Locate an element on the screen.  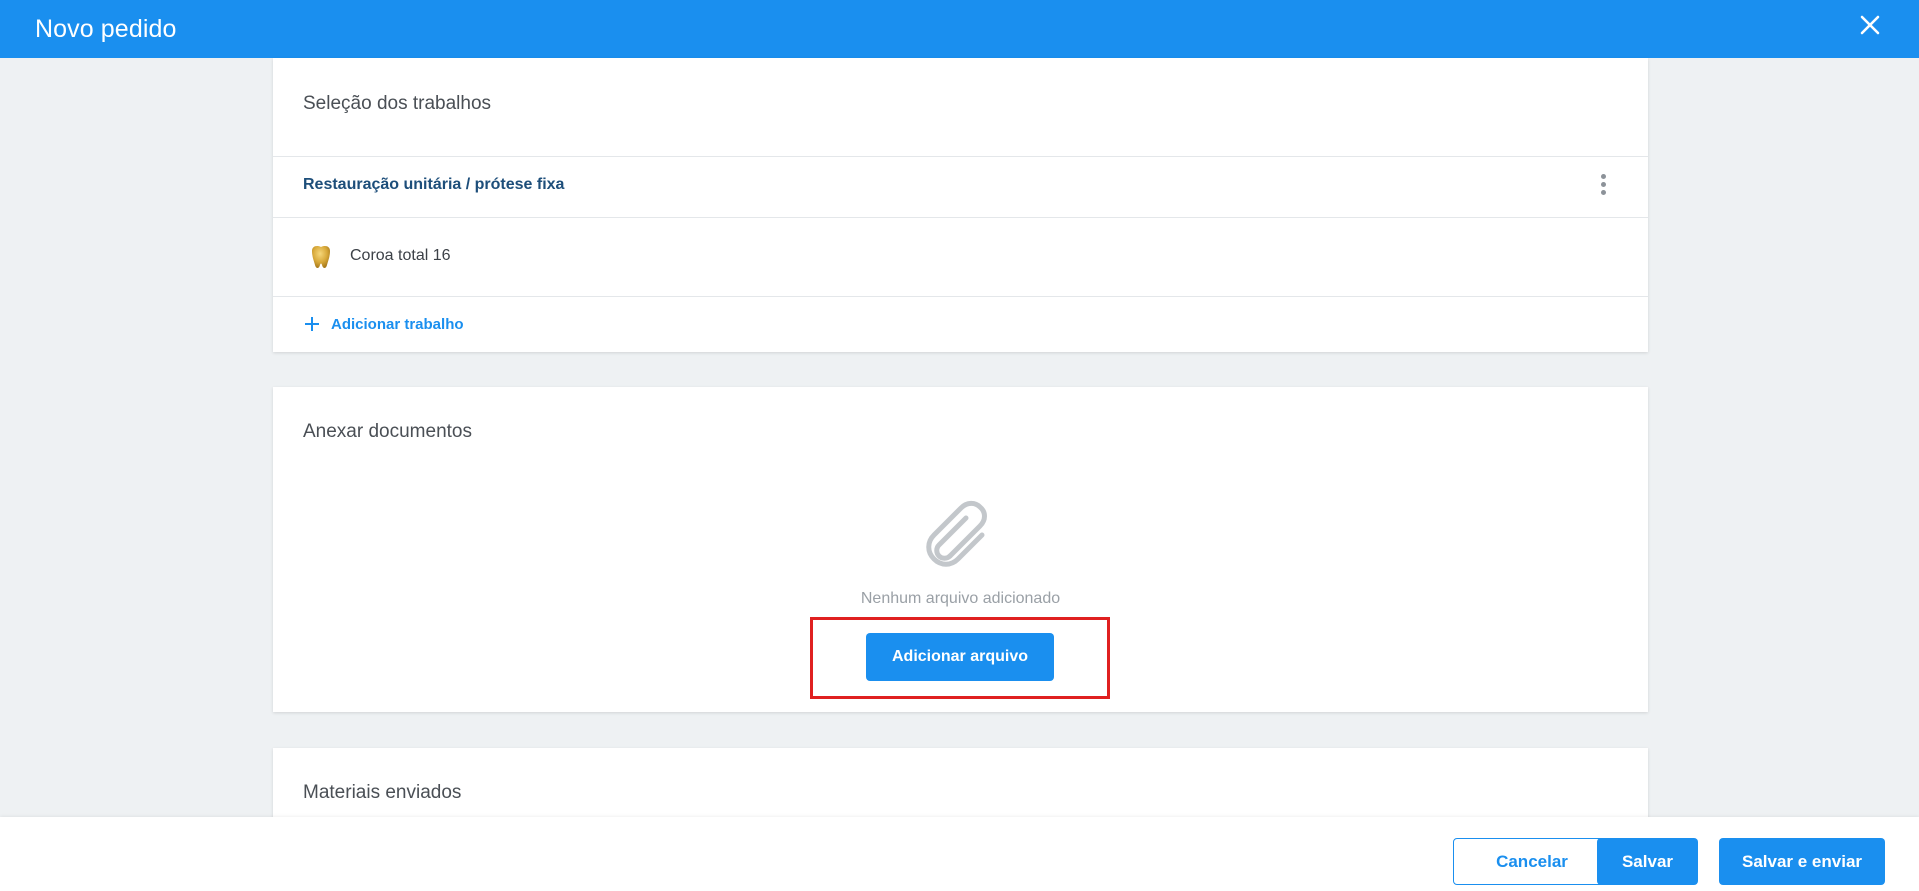
close-icon is located at coordinates (1870, 25).